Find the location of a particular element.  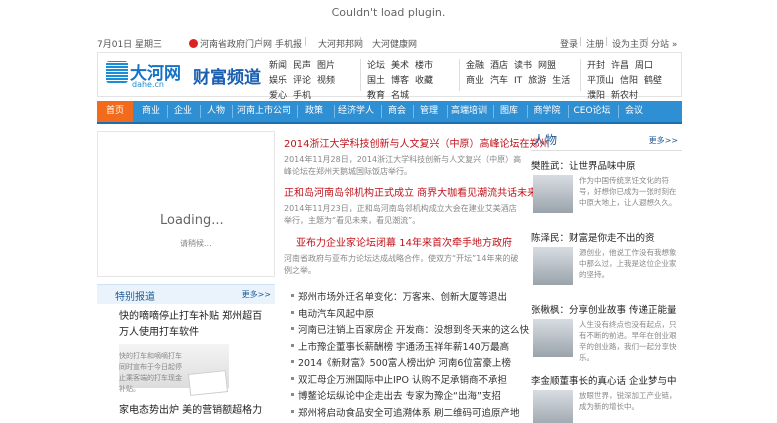

nav-link: 平顶山 is located at coordinates (600, 81).